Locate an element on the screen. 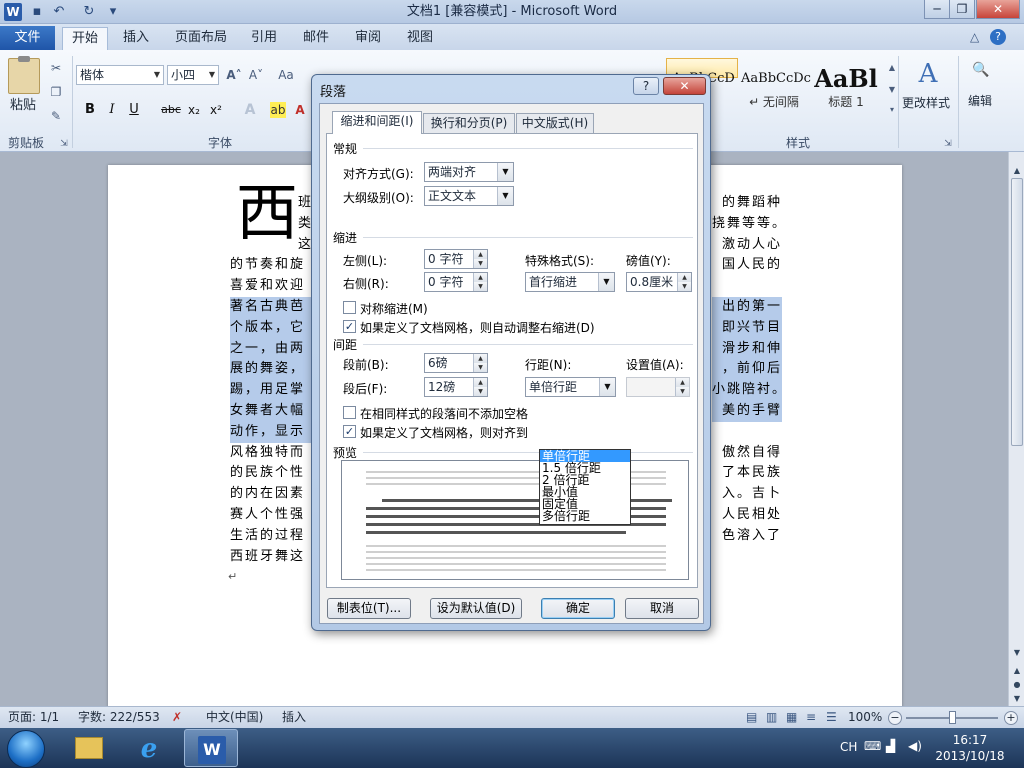 The height and width of the screenshot is (768, 1024). vertical-scrollbar: ▲ ▼ ▲ ● ▼ is located at coordinates (1016, 429).